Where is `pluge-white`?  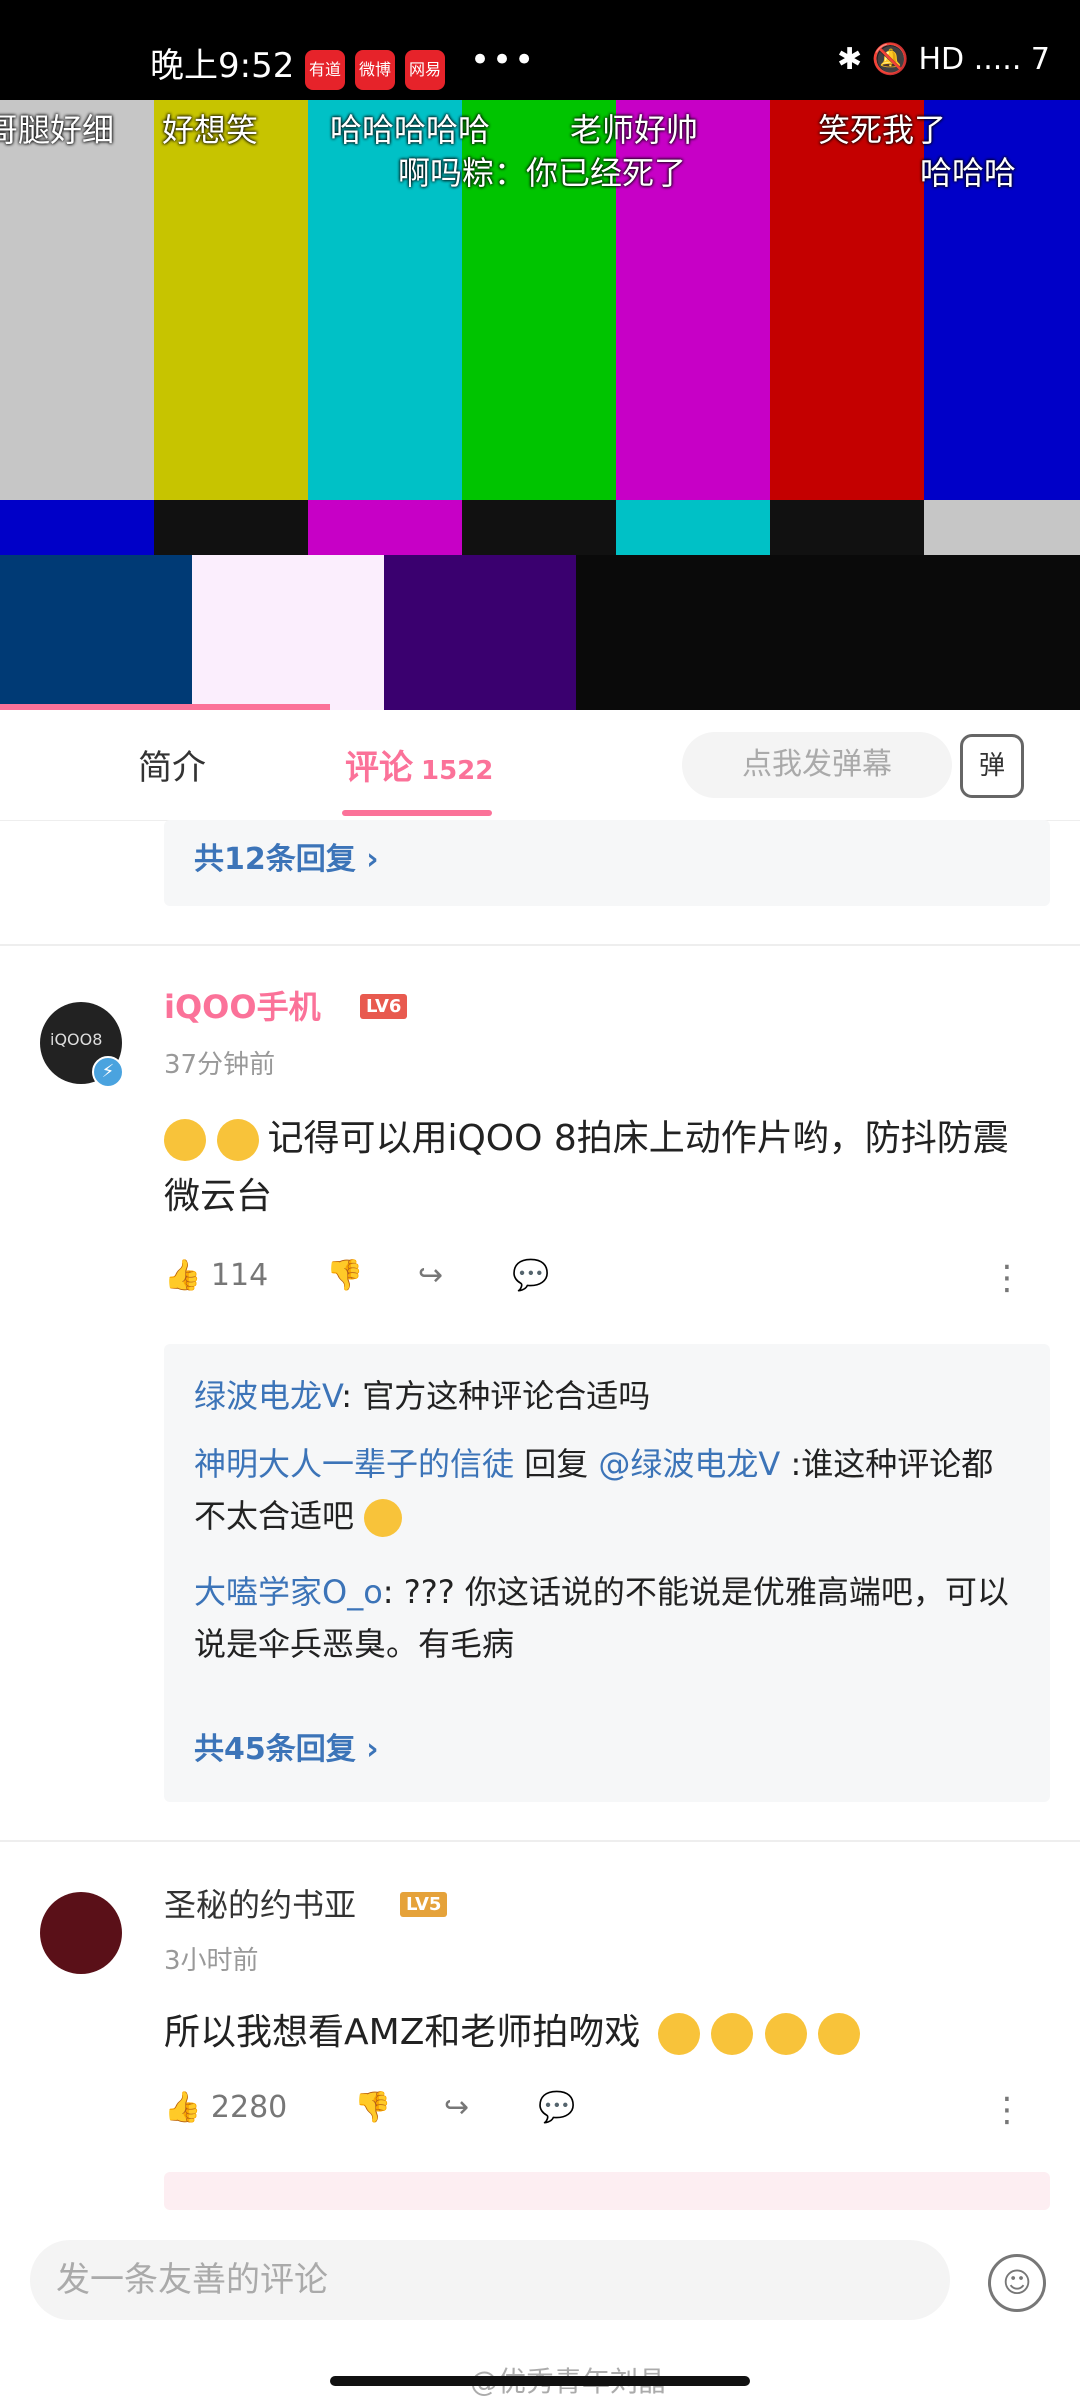
pluge-white is located at coordinates (288, 632).